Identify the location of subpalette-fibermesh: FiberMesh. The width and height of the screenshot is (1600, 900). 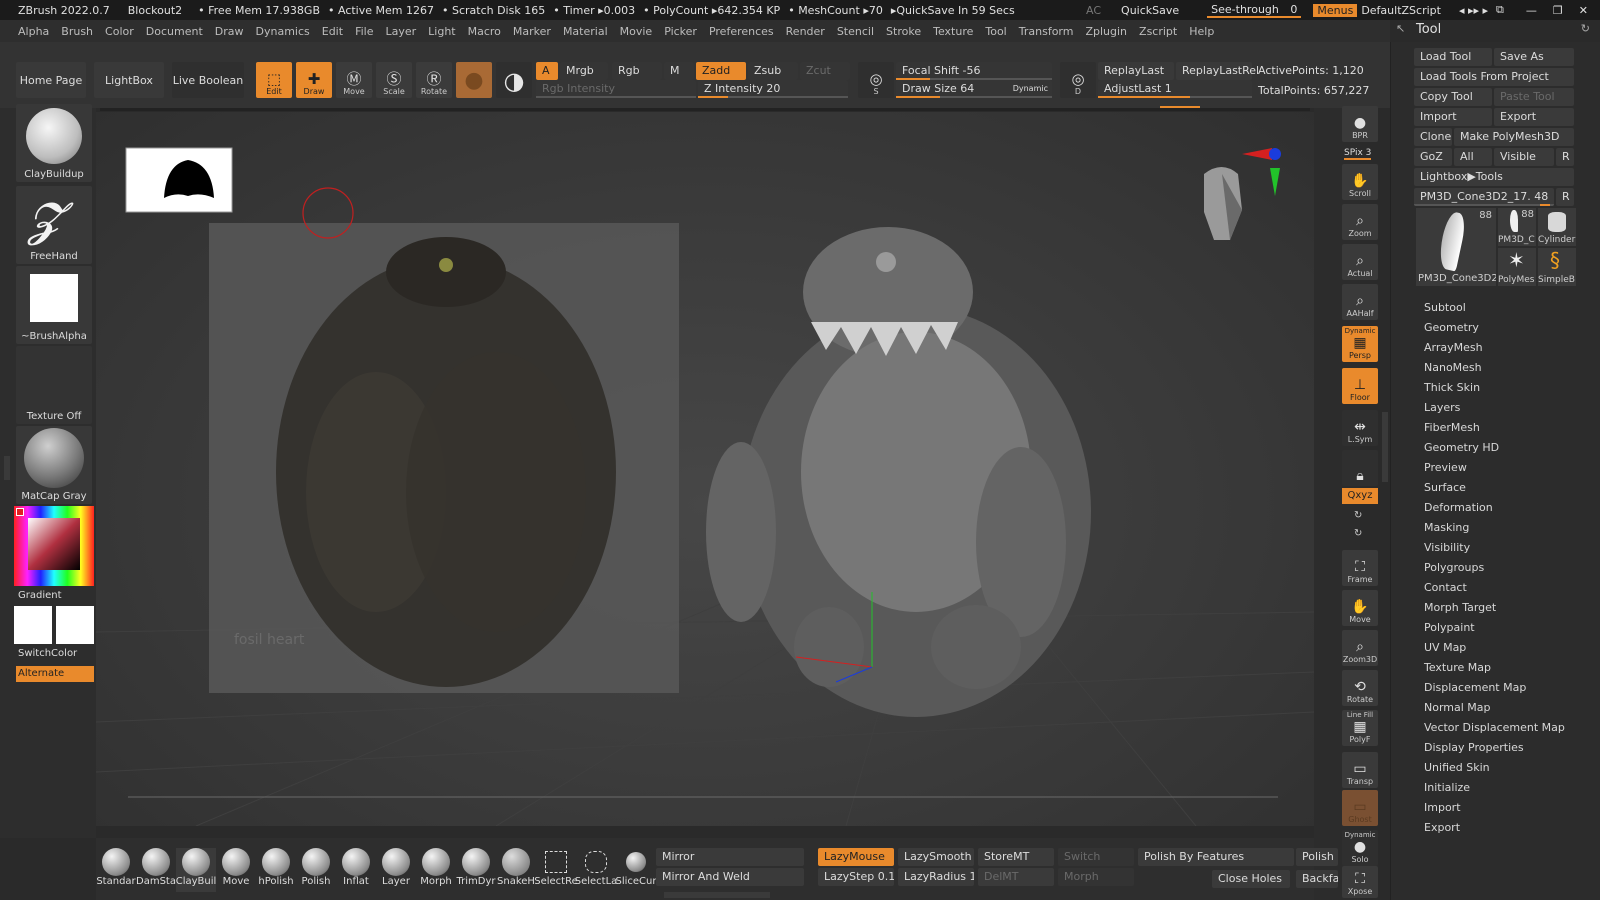
(1452, 428).